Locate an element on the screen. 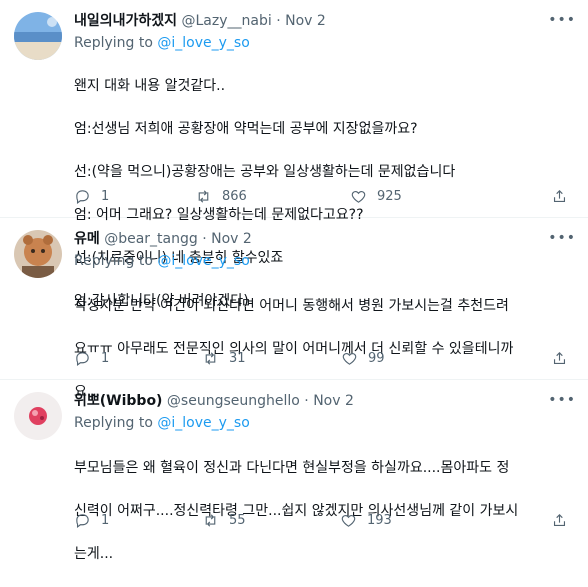 Image resolution: width=588 pixels, height=587 pixels. like-count: 193 is located at coordinates (379, 520).